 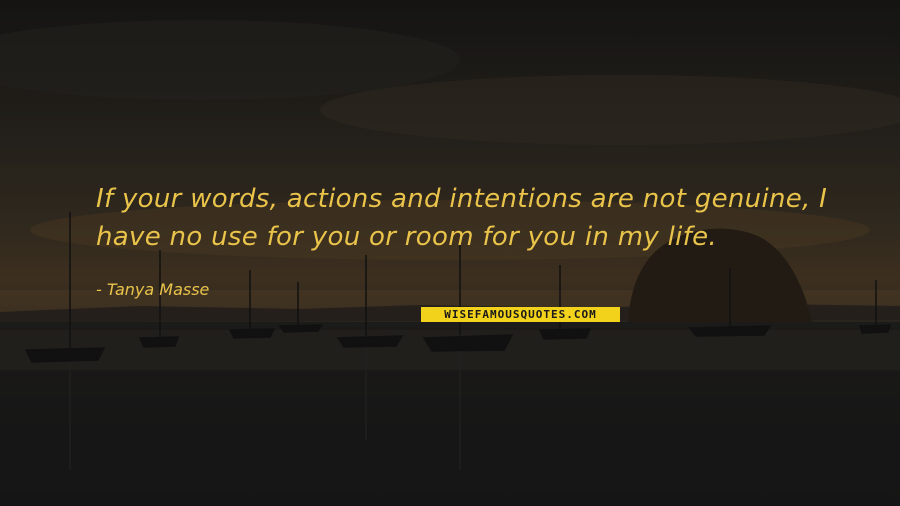 I want to click on site-watermark: WISEFAMOUSQUOTES.COM, so click(x=520, y=314).